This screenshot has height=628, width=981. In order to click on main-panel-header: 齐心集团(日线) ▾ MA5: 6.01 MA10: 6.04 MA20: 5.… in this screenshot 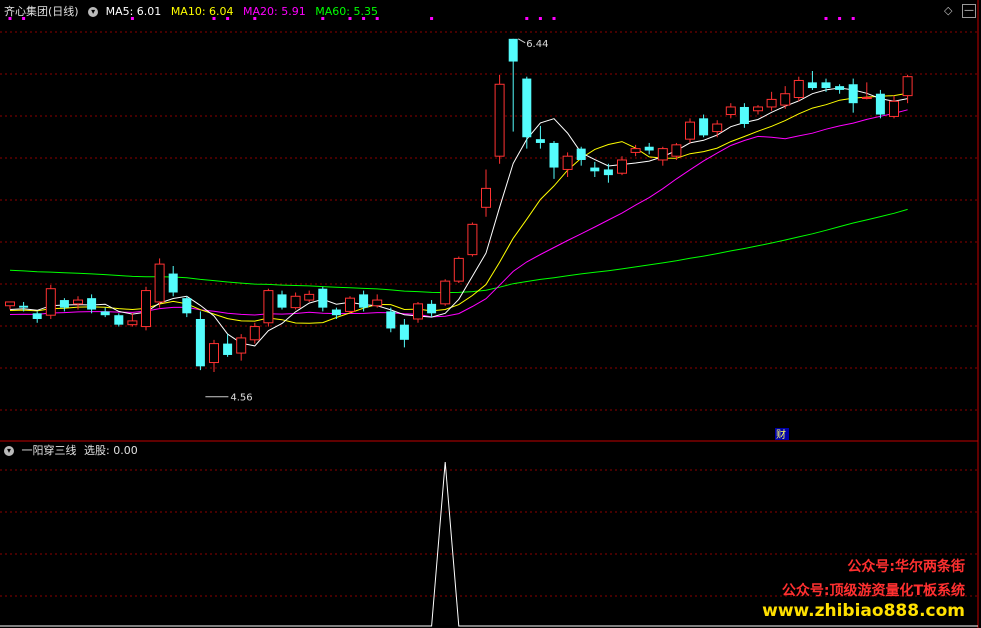, I will do `click(191, 12)`.